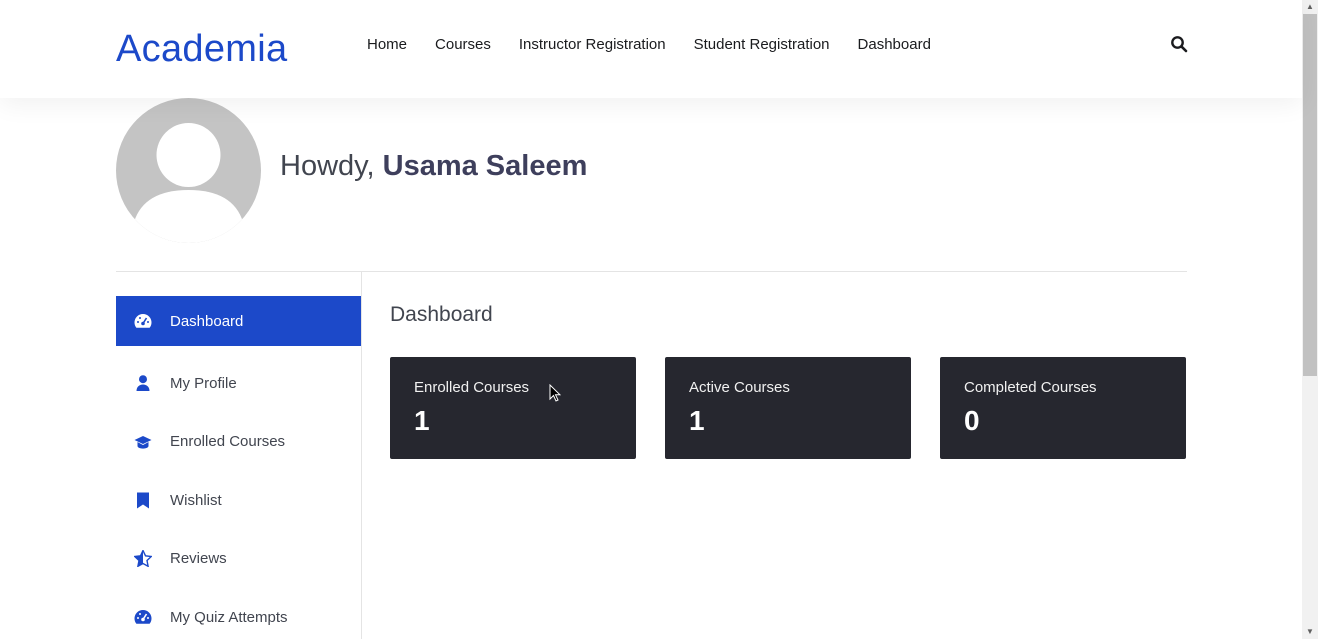 The width and height of the screenshot is (1318, 639). Describe the element at coordinates (238, 559) in the screenshot. I see `sidebar-item-reviews: Reviews` at that location.